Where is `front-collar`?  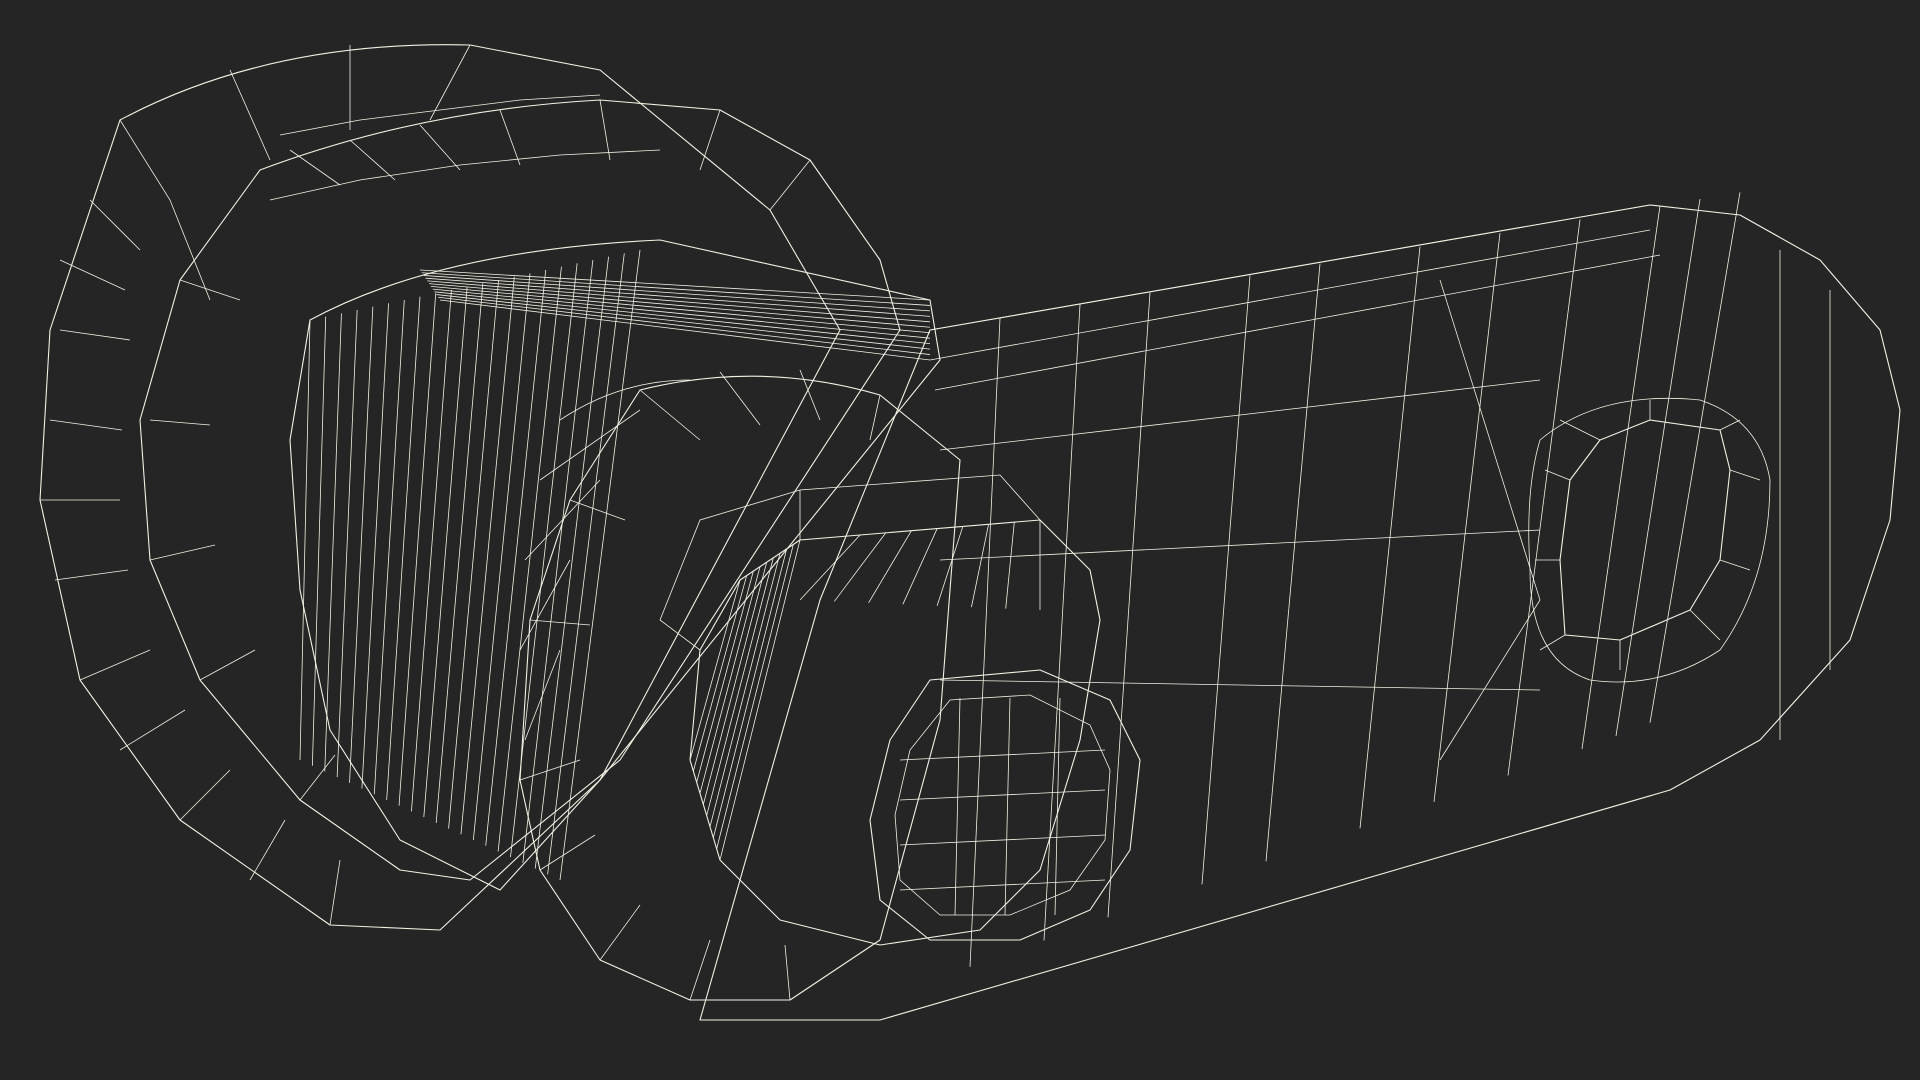
front-collar is located at coordinates (740, 685).